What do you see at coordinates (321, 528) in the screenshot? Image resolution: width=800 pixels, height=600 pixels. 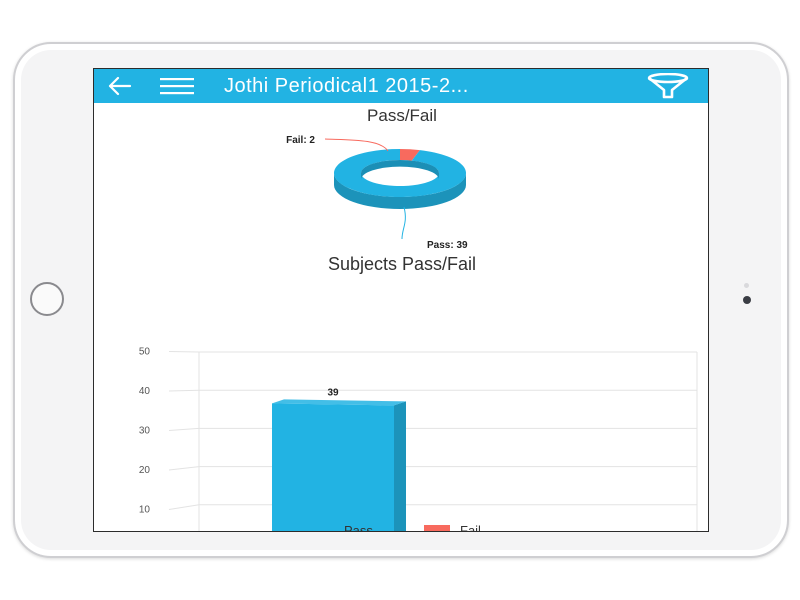 I see `legend-swatch-pass` at bounding box center [321, 528].